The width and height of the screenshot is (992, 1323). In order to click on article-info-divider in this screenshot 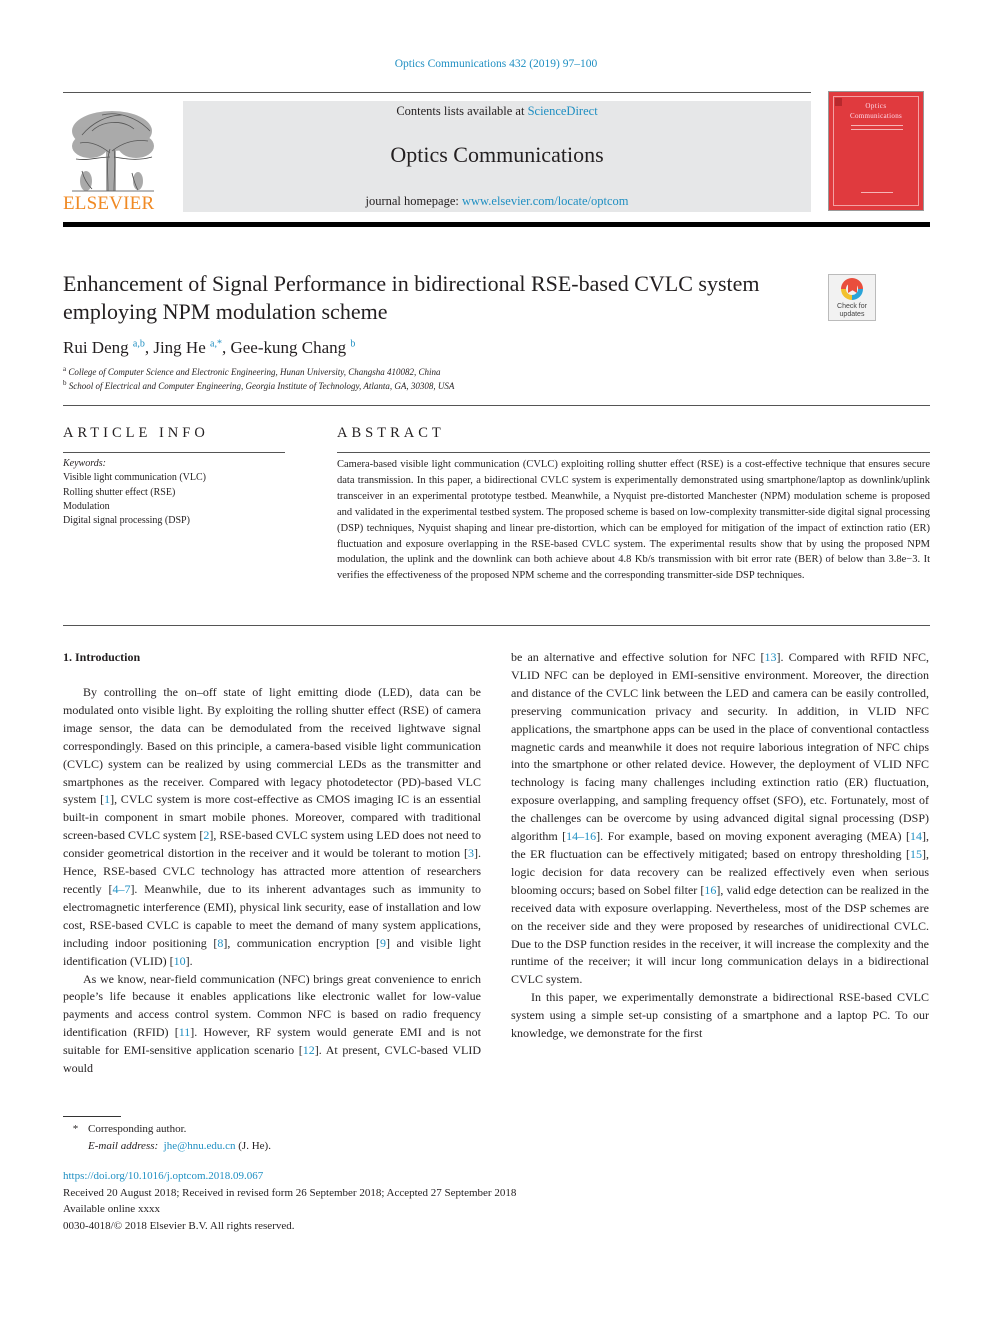, I will do `click(174, 452)`.